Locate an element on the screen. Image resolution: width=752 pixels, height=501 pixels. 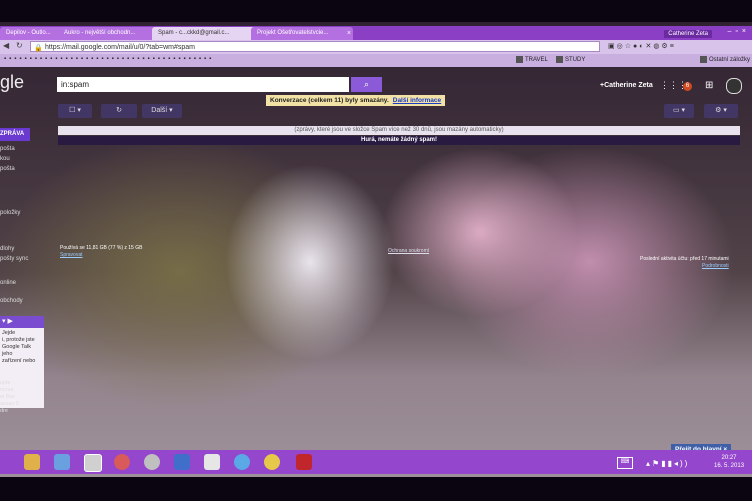
chat-line: jeho is located at coordinates (7, 354).